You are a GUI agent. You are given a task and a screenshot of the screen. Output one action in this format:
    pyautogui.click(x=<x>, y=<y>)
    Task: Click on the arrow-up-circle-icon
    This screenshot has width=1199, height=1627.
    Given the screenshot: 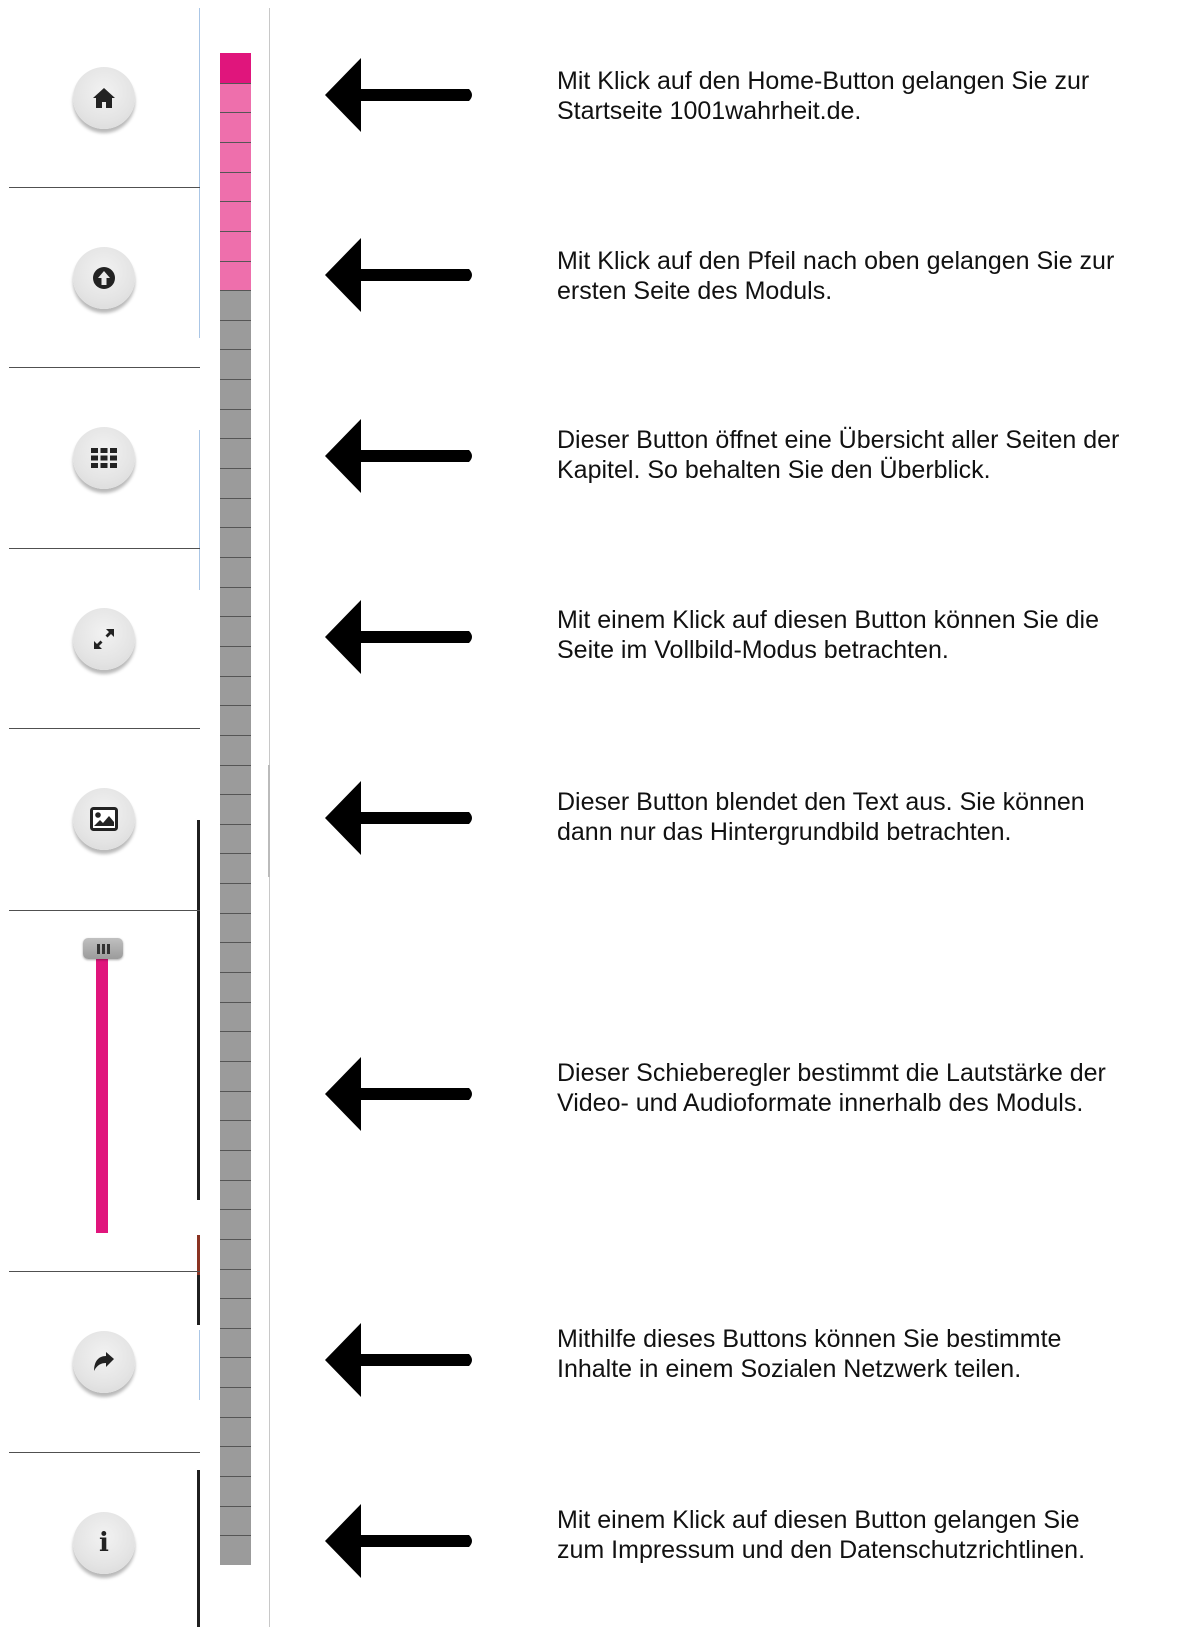 What is the action you would take?
    pyautogui.click(x=104, y=278)
    